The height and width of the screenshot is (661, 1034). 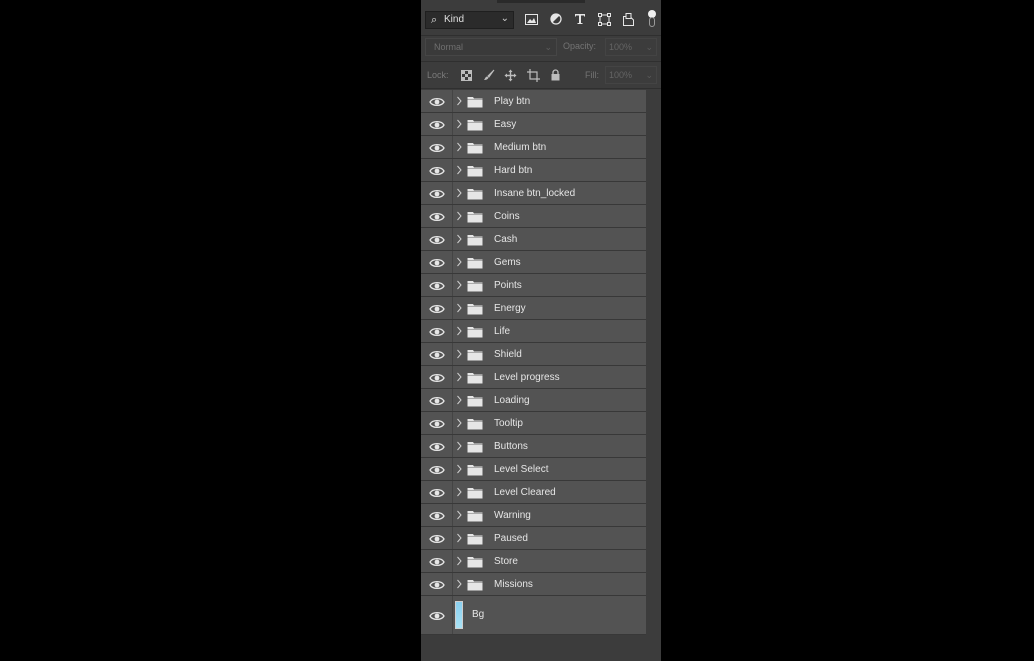 What do you see at coordinates (533, 308) in the screenshot?
I see `layer-group-row: Energy` at bounding box center [533, 308].